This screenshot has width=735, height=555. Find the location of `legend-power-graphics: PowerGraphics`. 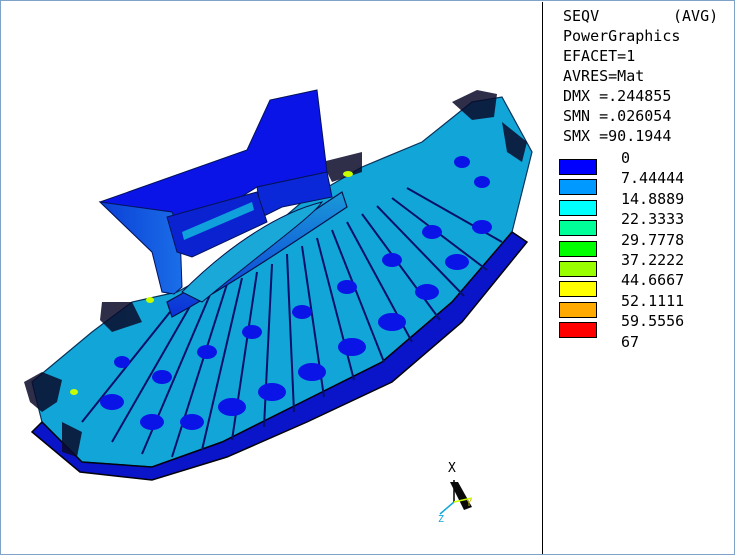

legend-power-graphics: PowerGraphics is located at coordinates (622, 36).